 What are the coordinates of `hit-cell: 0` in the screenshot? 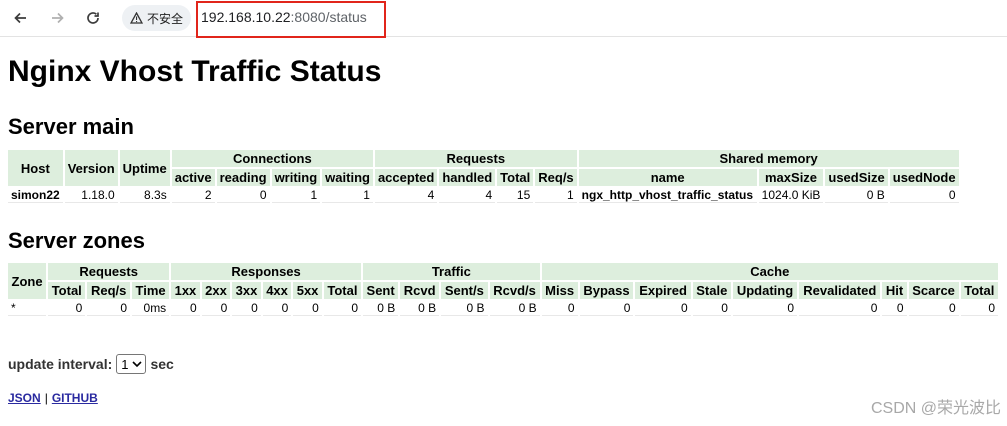 It's located at (894, 308).